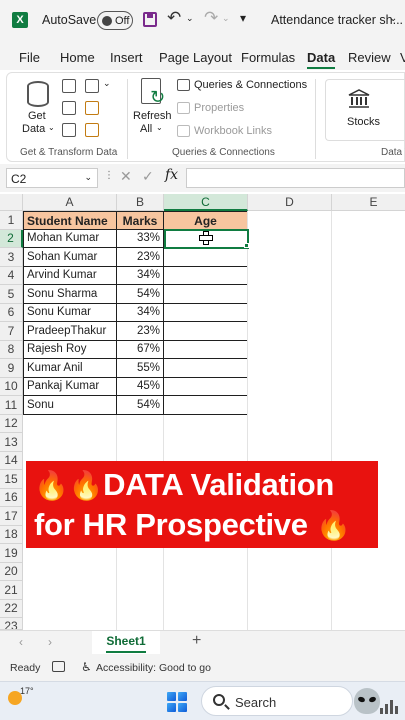 This screenshot has width=405, height=720. I want to click on tab-page-layout: Page Layout, so click(195, 57).